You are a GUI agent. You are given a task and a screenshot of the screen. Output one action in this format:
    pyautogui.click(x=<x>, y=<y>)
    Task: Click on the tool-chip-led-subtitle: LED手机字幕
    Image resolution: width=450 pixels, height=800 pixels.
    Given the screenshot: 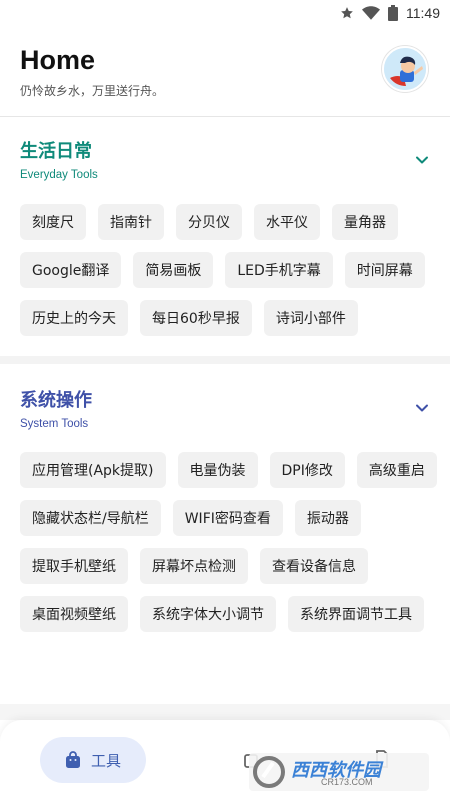 What is the action you would take?
    pyautogui.click(x=279, y=270)
    